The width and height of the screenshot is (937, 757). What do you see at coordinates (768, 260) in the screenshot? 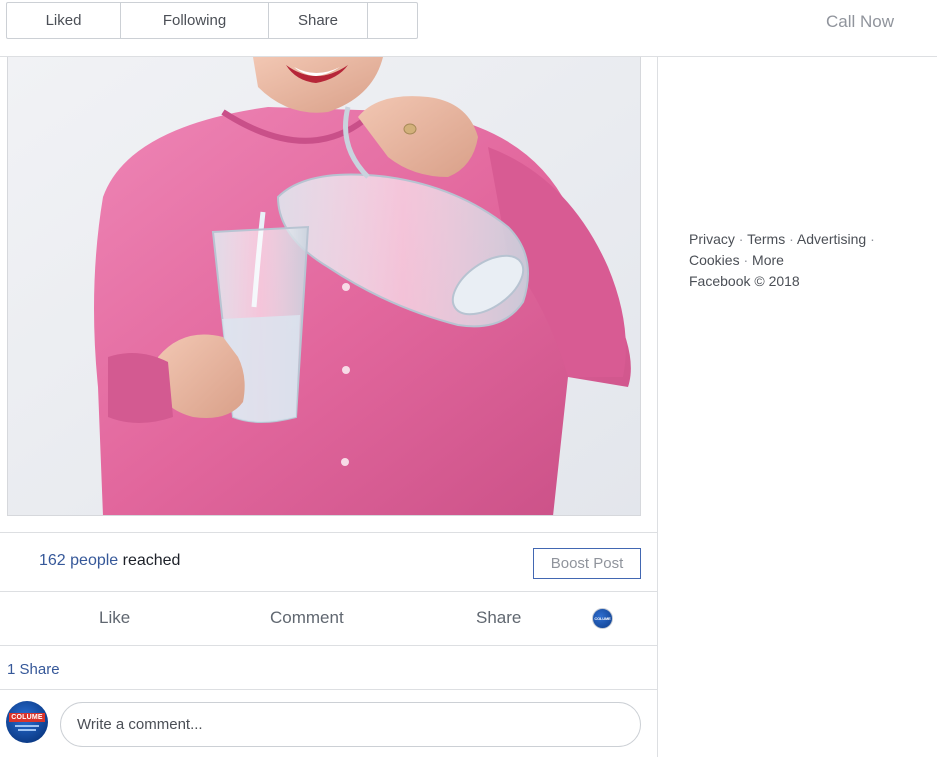
I see `footer-link-more: More` at bounding box center [768, 260].